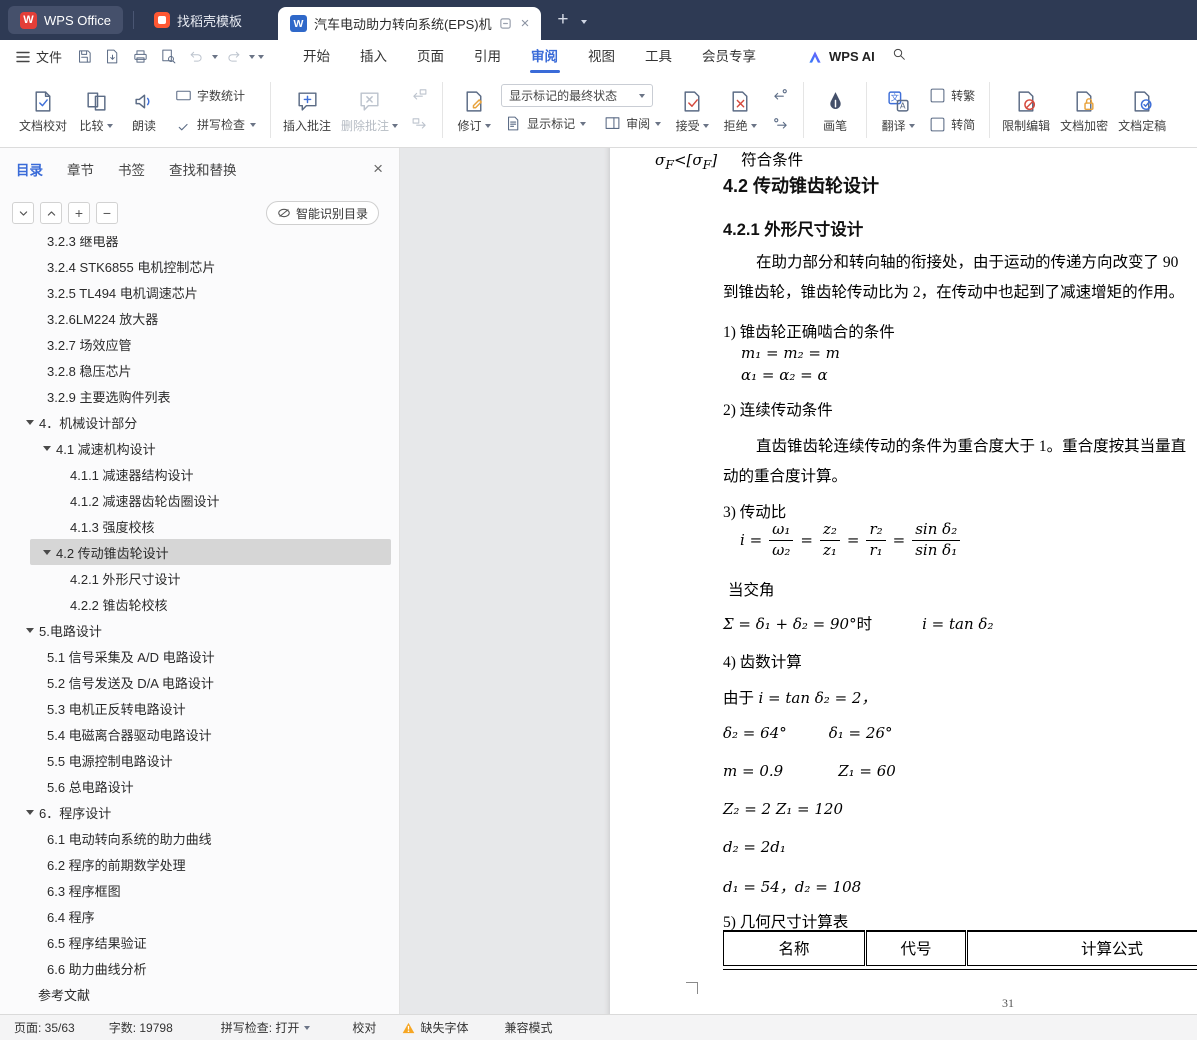  I want to click on new-tab-button: +, so click(562, 20).